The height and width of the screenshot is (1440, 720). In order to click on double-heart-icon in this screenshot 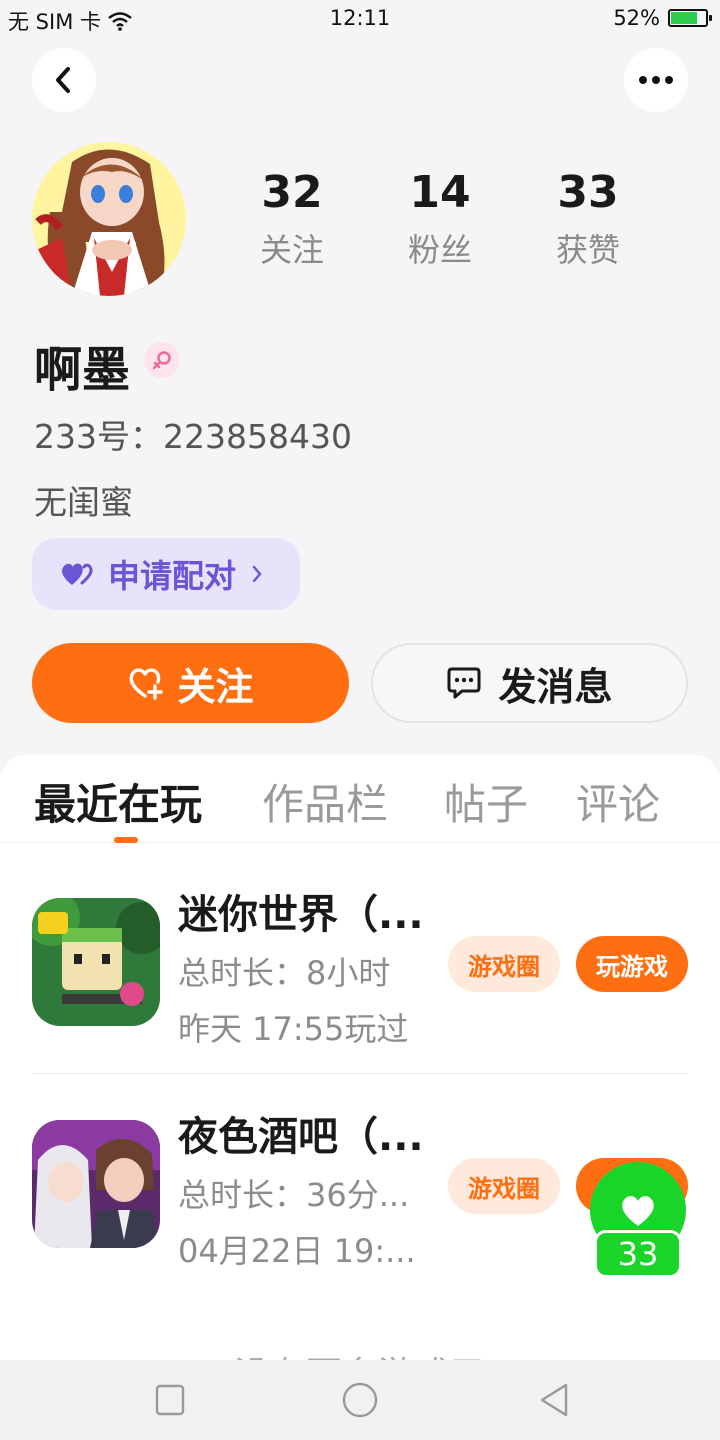, I will do `click(77, 574)`.